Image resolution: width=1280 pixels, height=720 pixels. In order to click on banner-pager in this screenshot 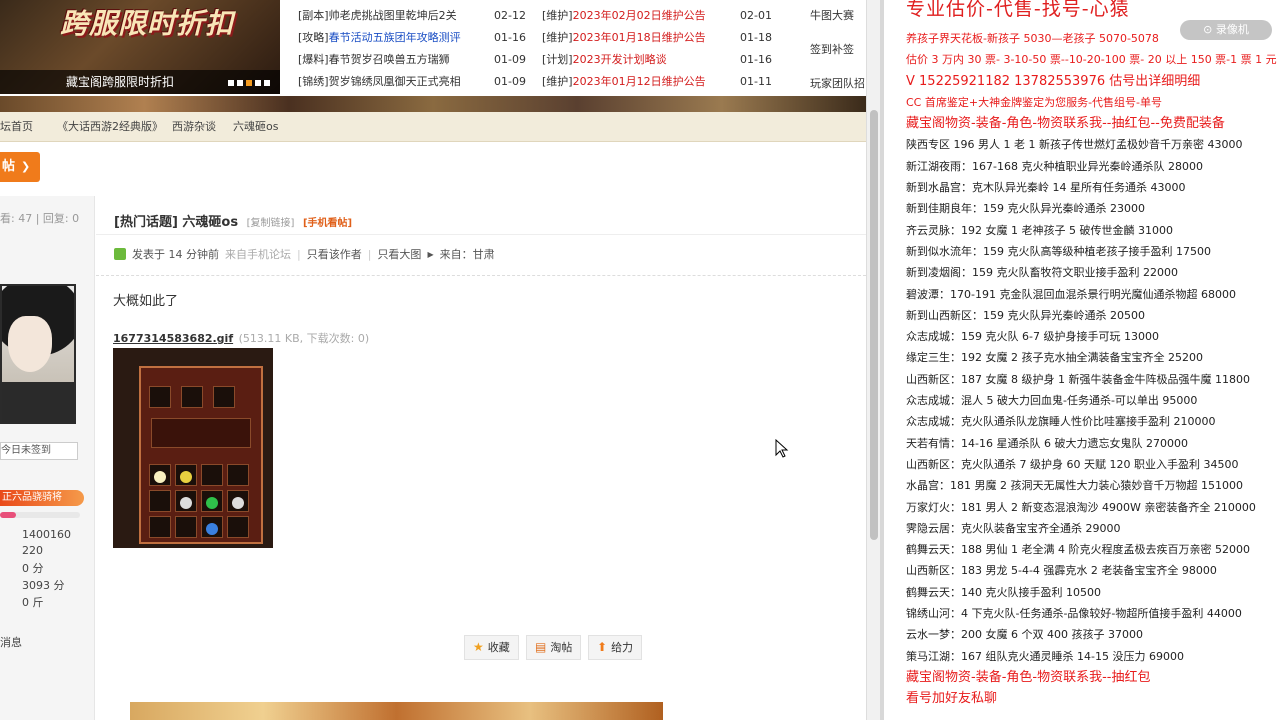, I will do `click(249, 83)`.